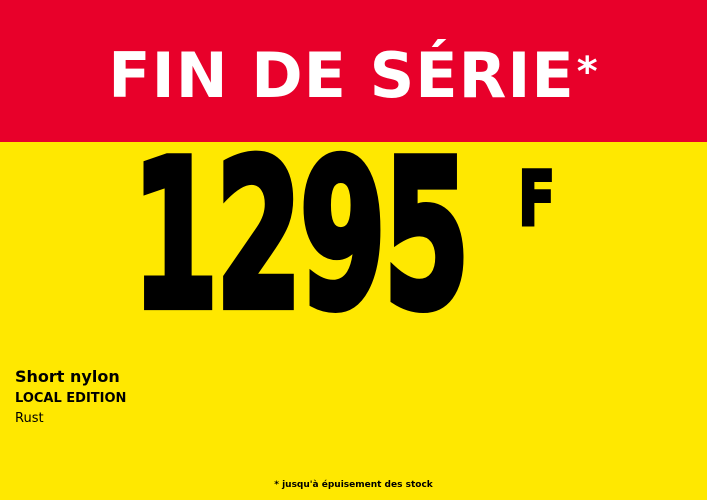 Image resolution: width=707 pixels, height=500 pixels. What do you see at coordinates (29, 418) in the screenshot?
I see `product-color: Rust` at bounding box center [29, 418].